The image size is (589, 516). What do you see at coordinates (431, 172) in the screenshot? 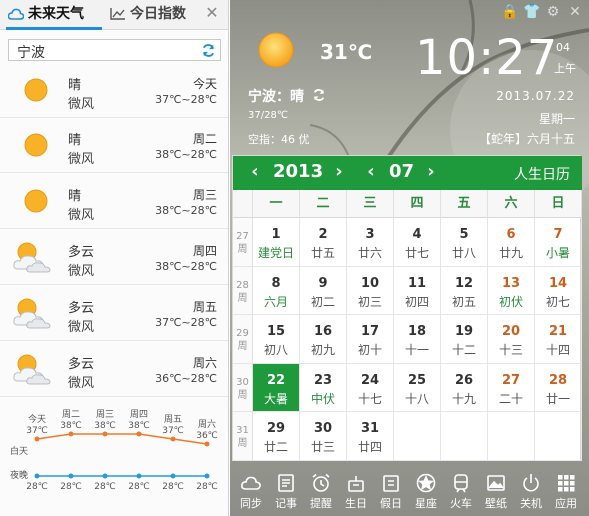
I see `next-month-button: ›` at bounding box center [431, 172].